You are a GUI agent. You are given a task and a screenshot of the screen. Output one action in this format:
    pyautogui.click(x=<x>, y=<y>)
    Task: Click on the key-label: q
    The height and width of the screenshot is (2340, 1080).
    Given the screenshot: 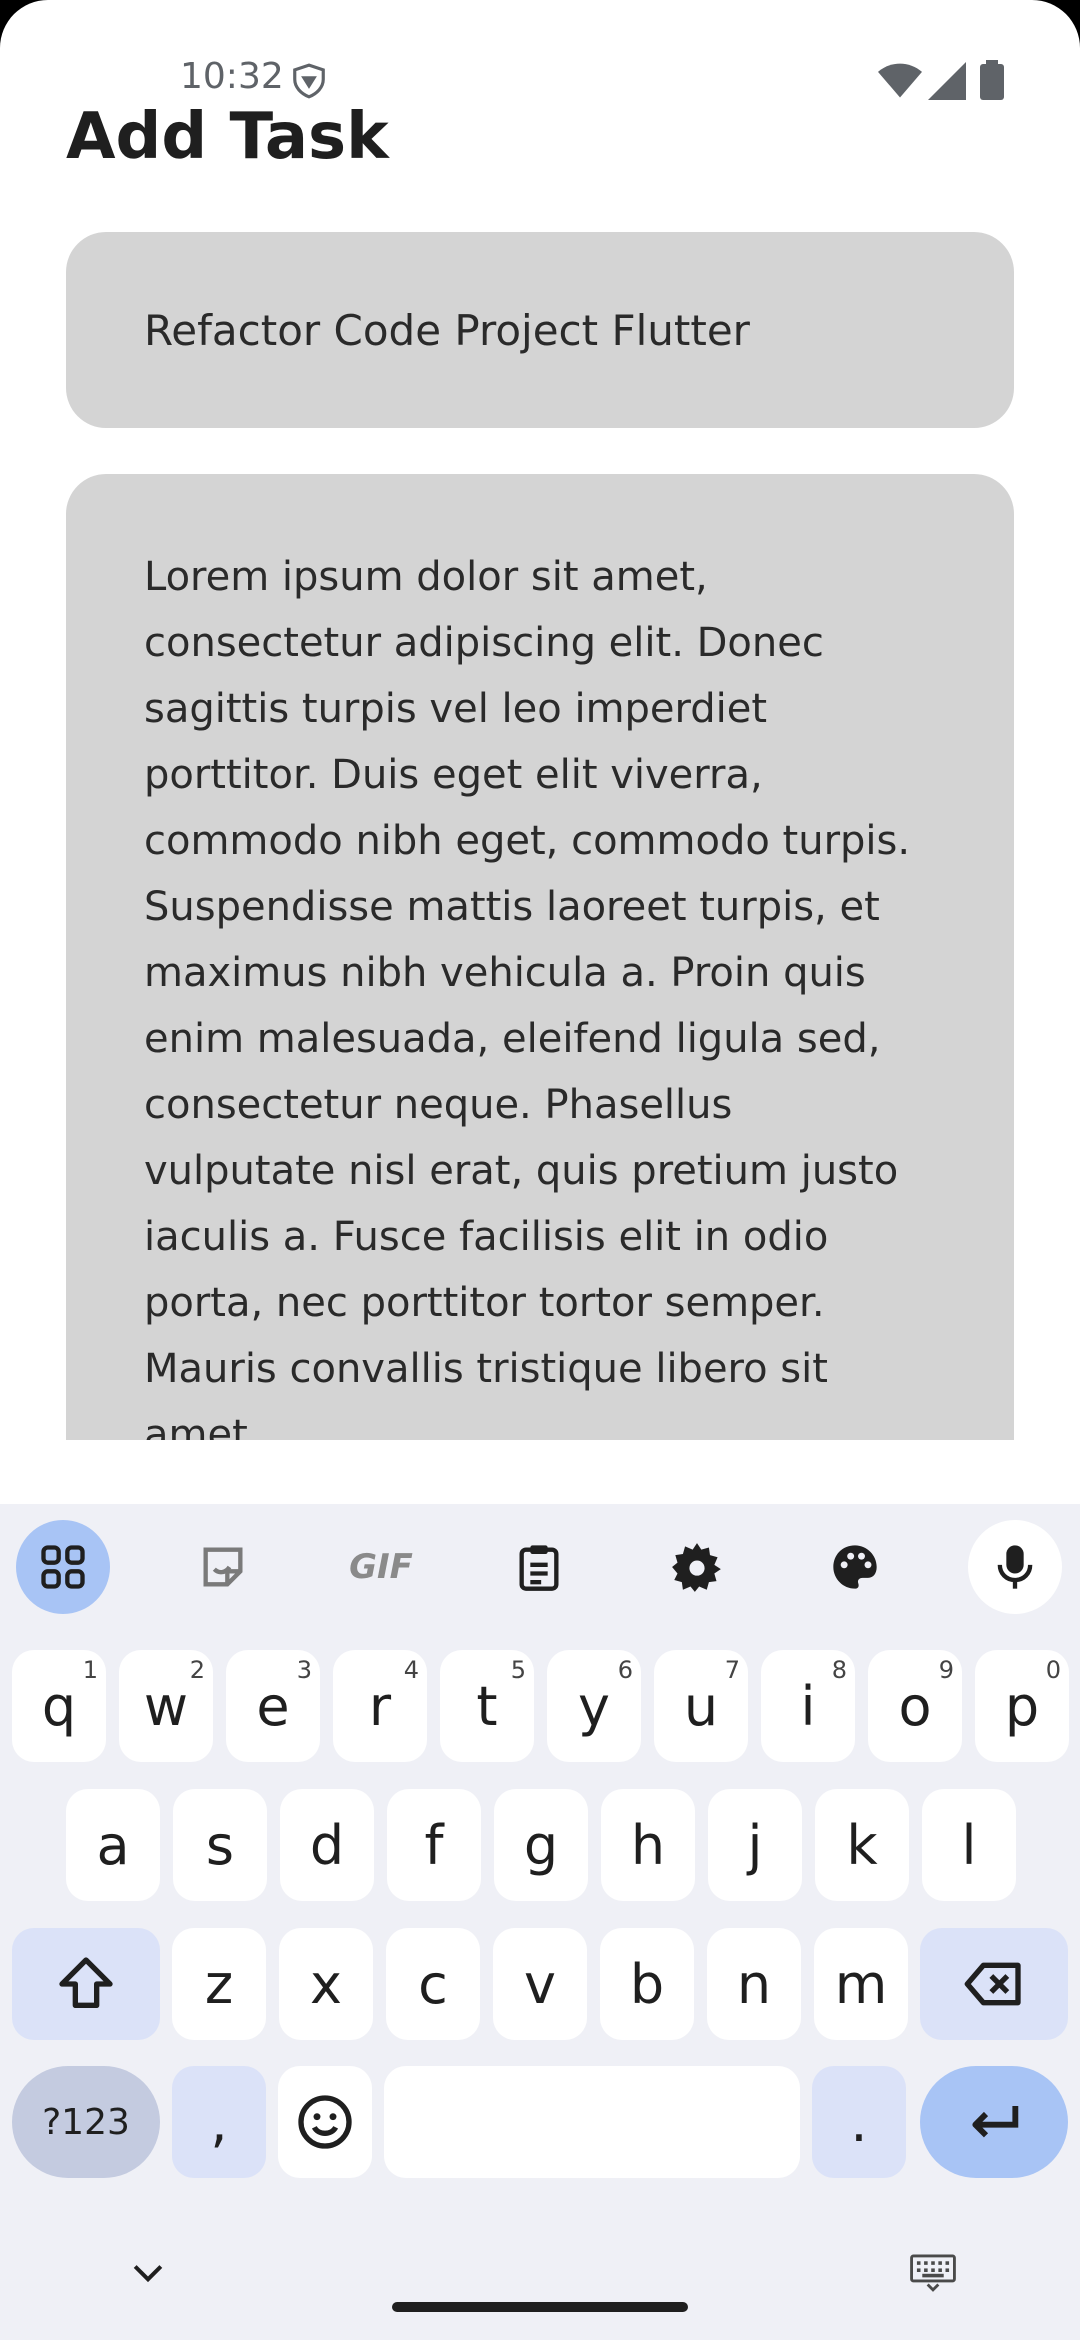 What is the action you would take?
    pyautogui.click(x=59, y=1706)
    